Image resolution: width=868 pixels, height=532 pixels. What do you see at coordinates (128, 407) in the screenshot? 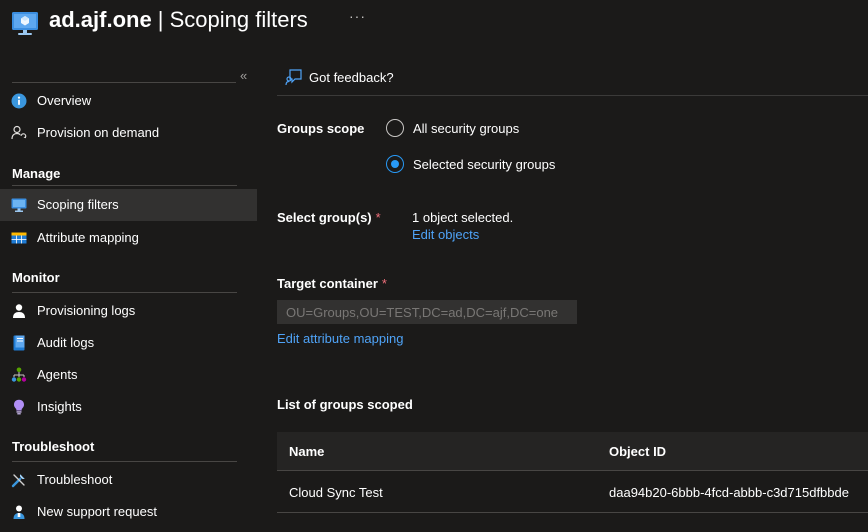
I see `sidebar-item-insights: Insights` at bounding box center [128, 407].